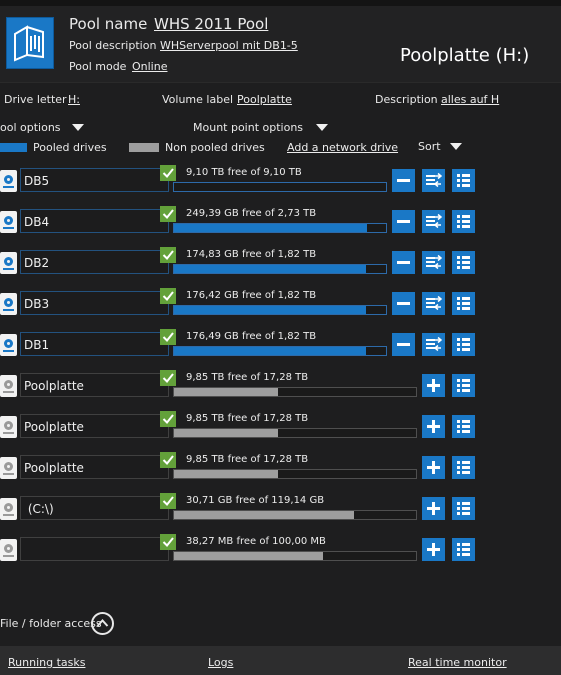  What do you see at coordinates (94, 303) in the screenshot?
I see `drive-name-field: DB3` at bounding box center [94, 303].